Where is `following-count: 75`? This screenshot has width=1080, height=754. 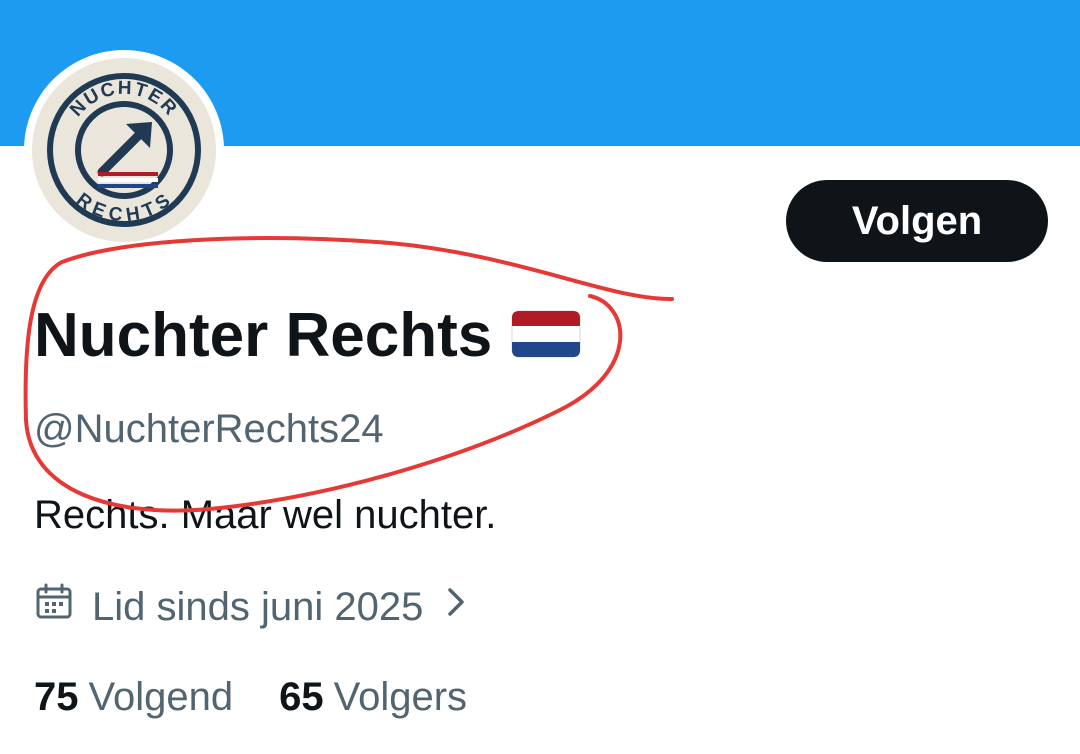 following-count: 75 is located at coordinates (56, 696).